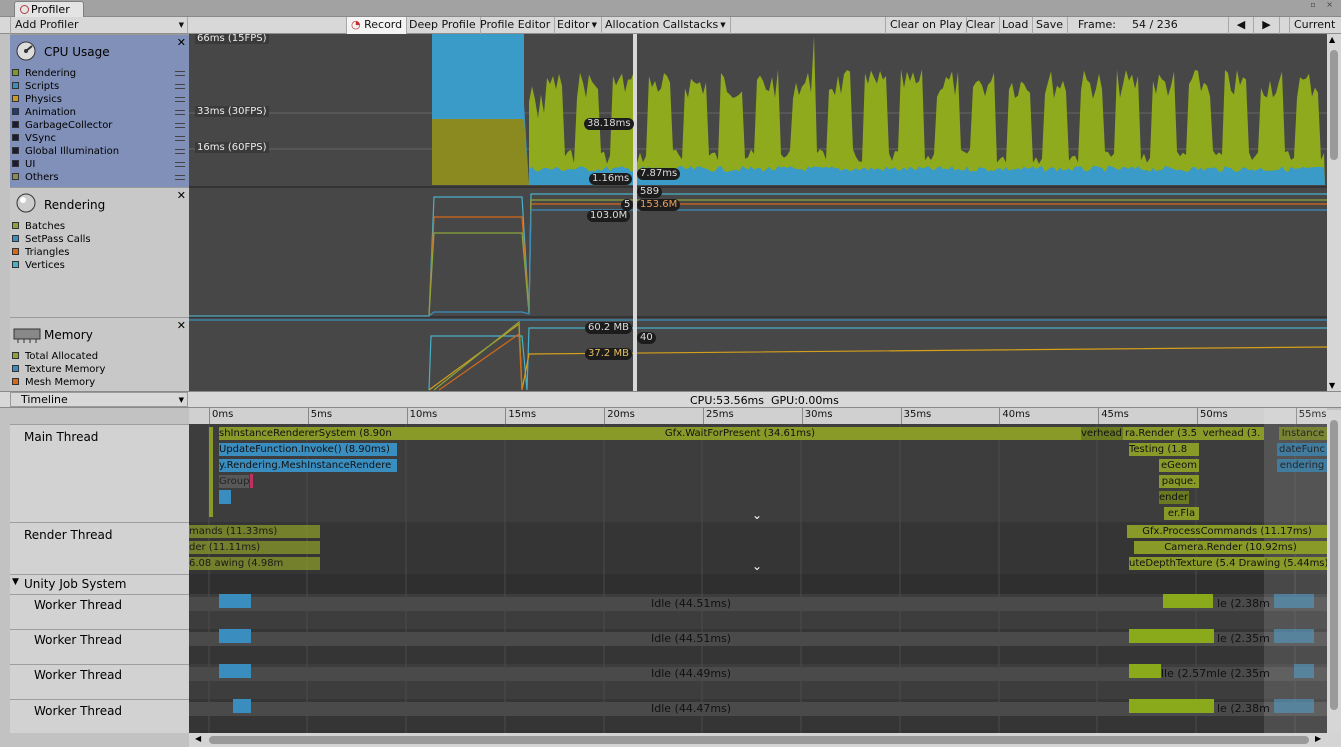 This screenshot has height=747, width=1341. Describe the element at coordinates (23, 164) in the screenshot. I see `legend-item: UI` at that location.